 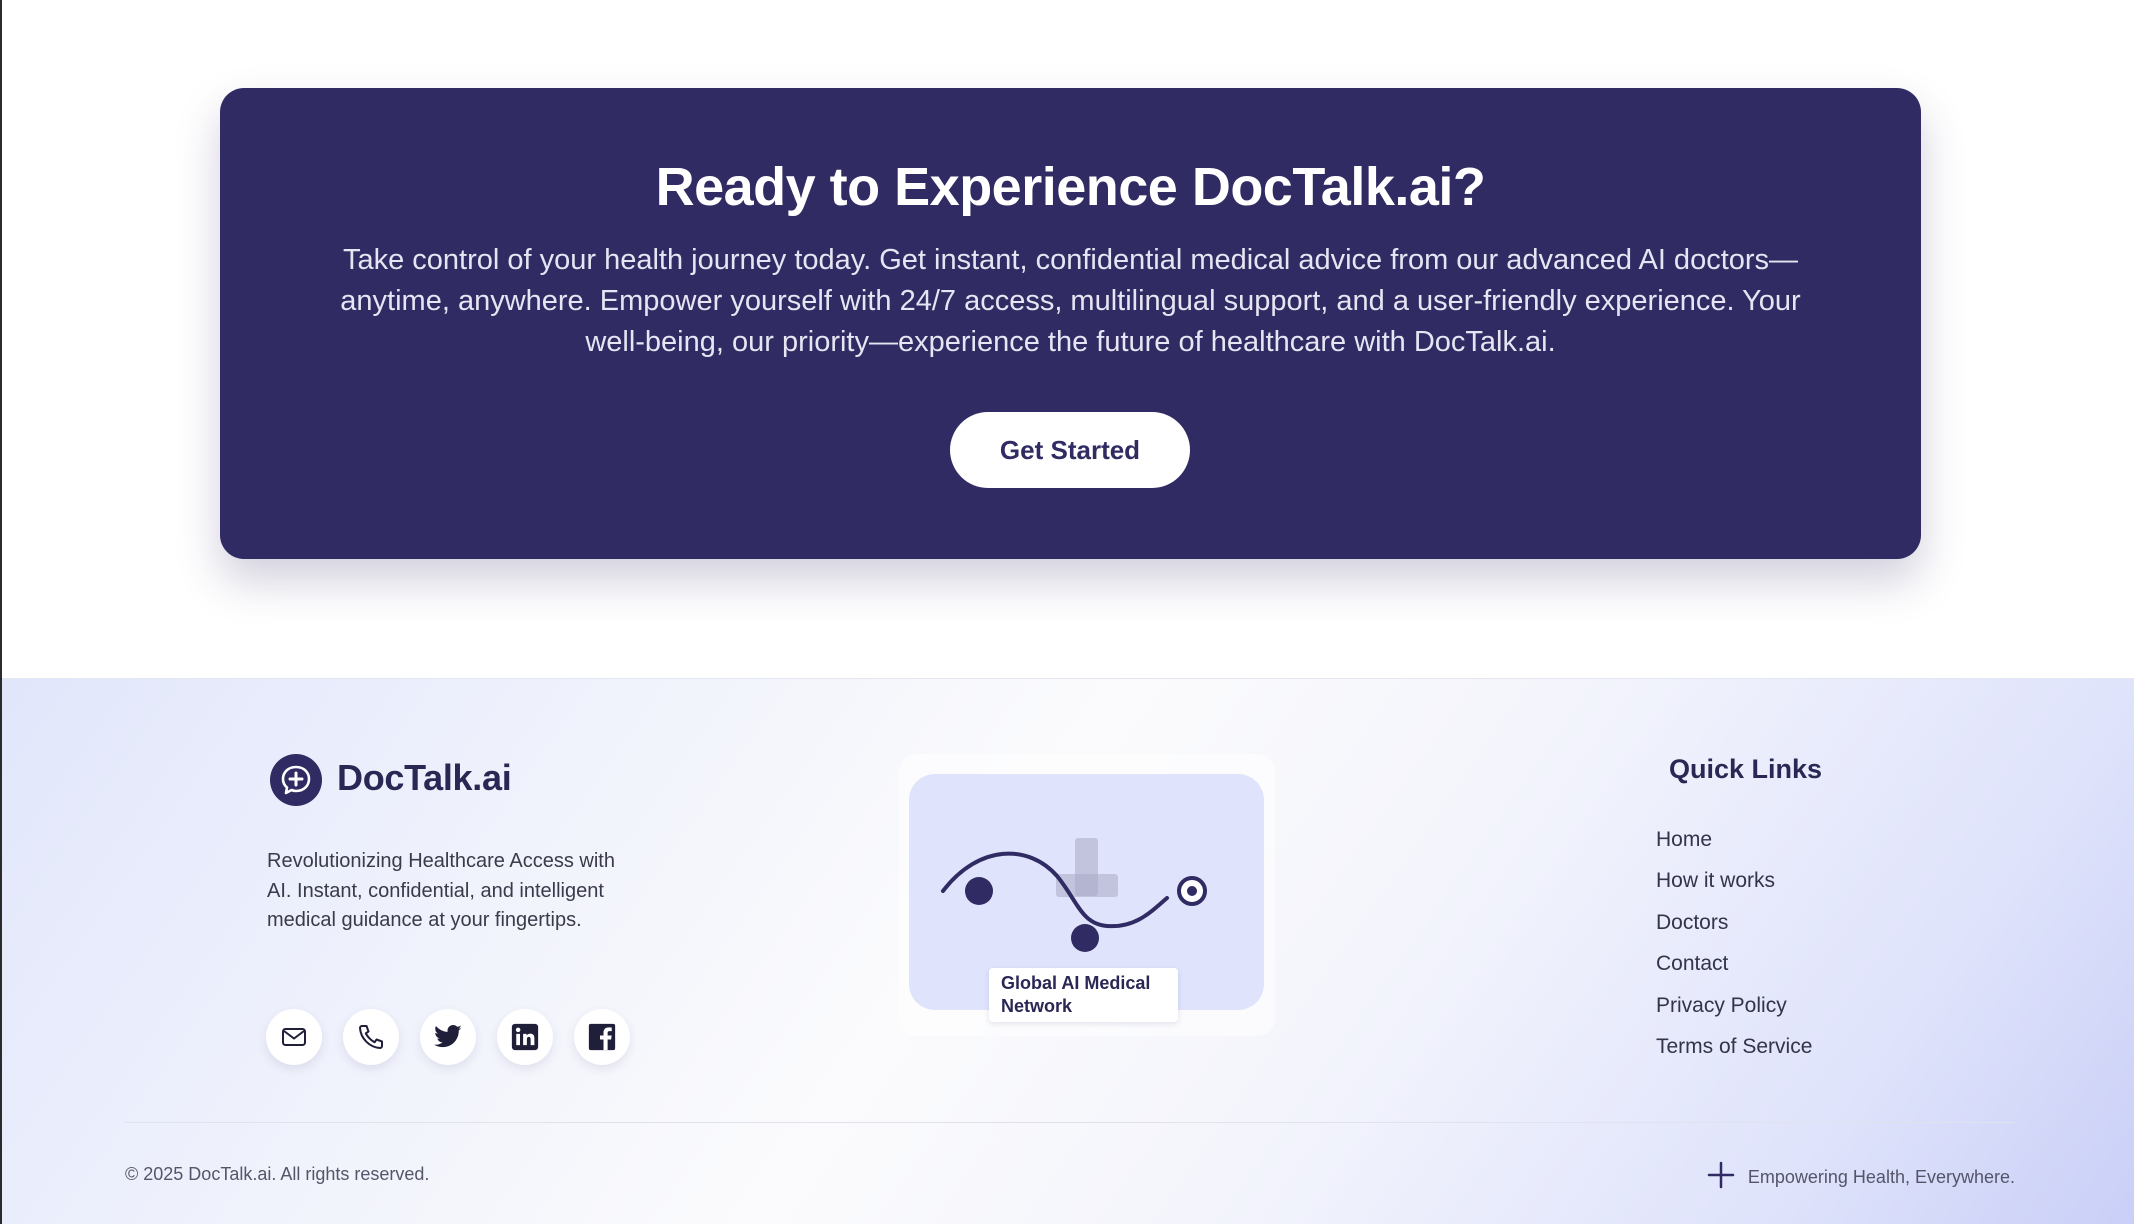 What do you see at coordinates (1721, 1177) in the screenshot?
I see `plus-icon` at bounding box center [1721, 1177].